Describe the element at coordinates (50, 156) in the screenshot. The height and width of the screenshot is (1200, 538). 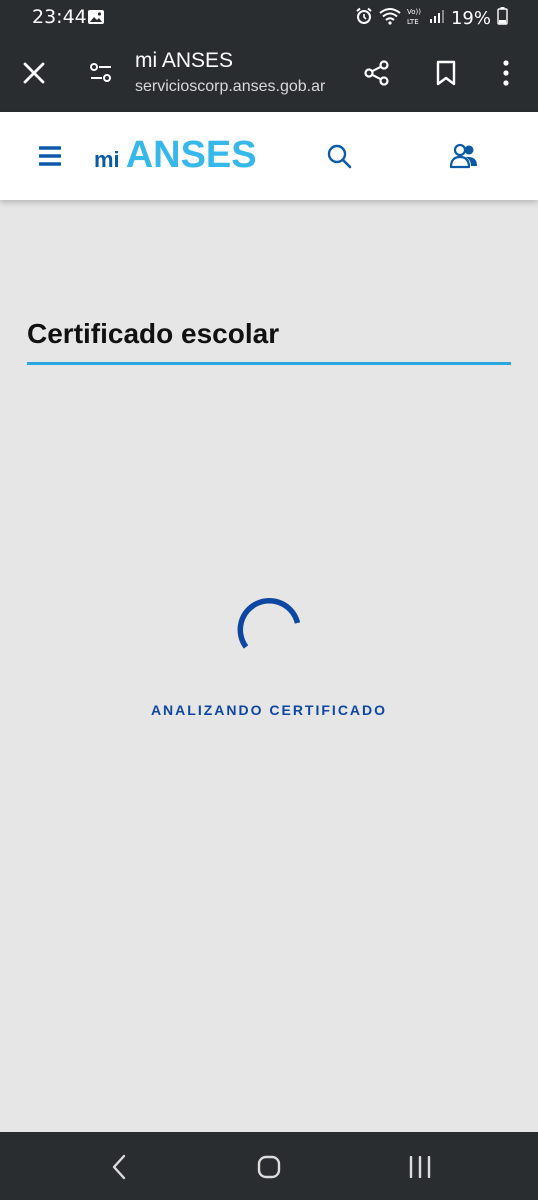
I see `menu-icon` at that location.